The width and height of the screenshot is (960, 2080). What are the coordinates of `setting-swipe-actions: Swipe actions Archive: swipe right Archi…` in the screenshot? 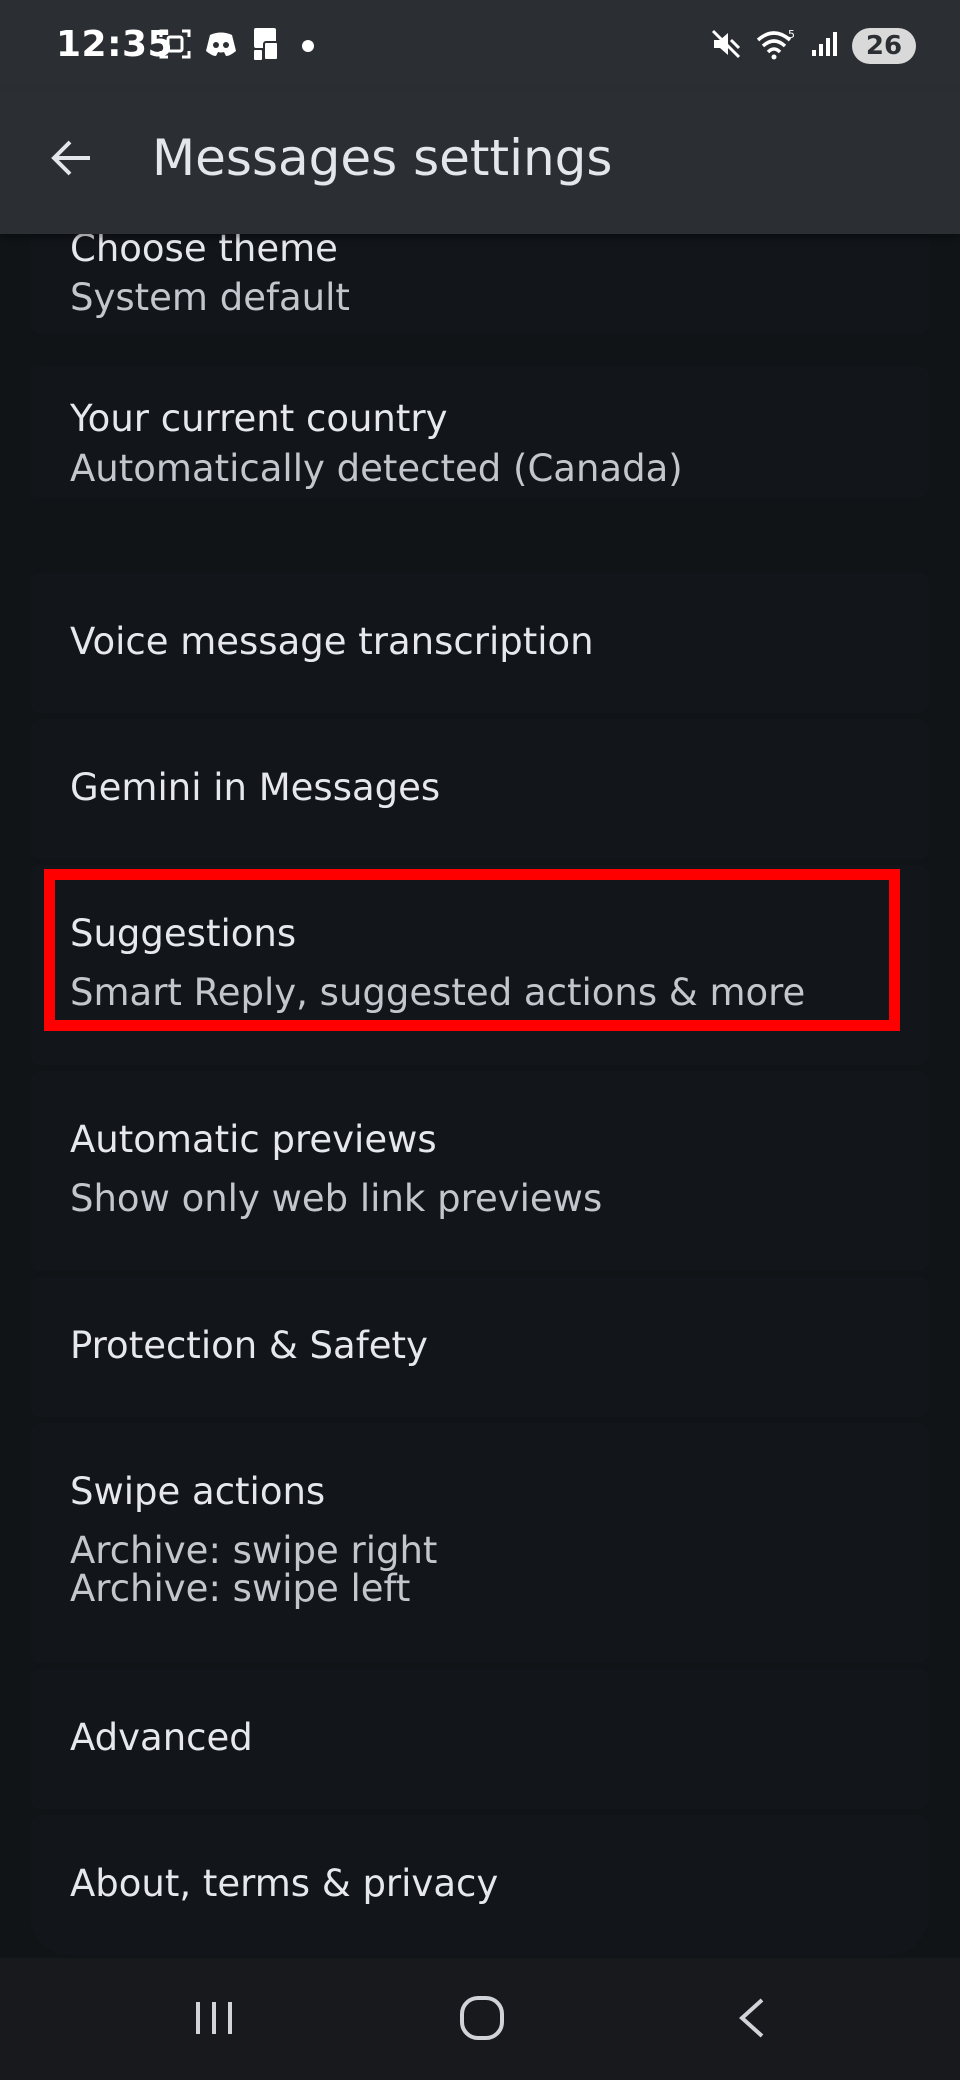 It's located at (479, 1543).